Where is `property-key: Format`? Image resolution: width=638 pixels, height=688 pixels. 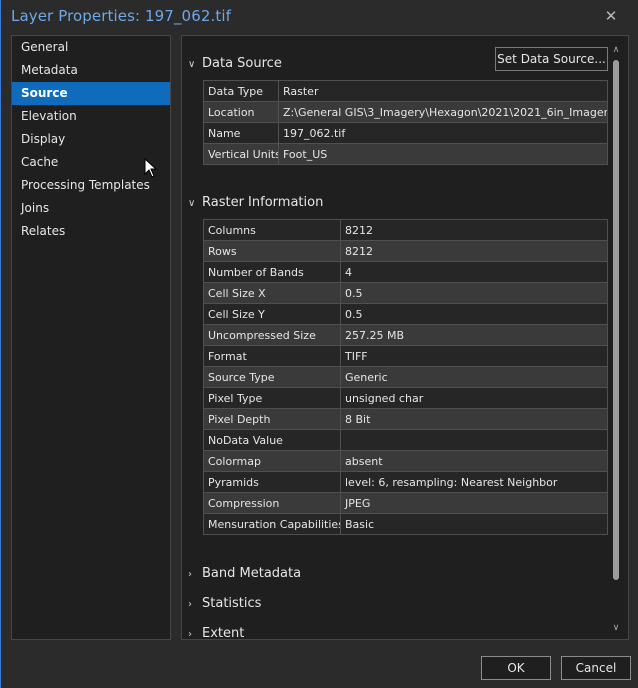 property-key: Format is located at coordinates (272, 356).